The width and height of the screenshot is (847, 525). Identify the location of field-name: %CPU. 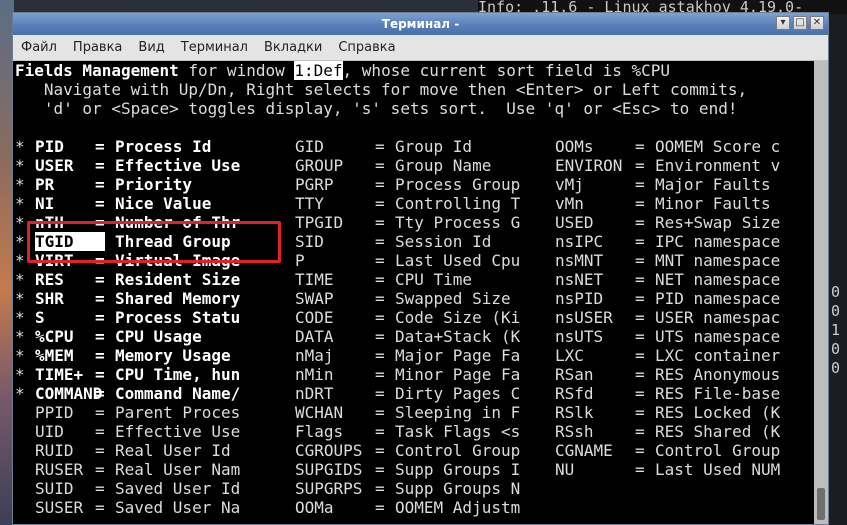
(54, 336).